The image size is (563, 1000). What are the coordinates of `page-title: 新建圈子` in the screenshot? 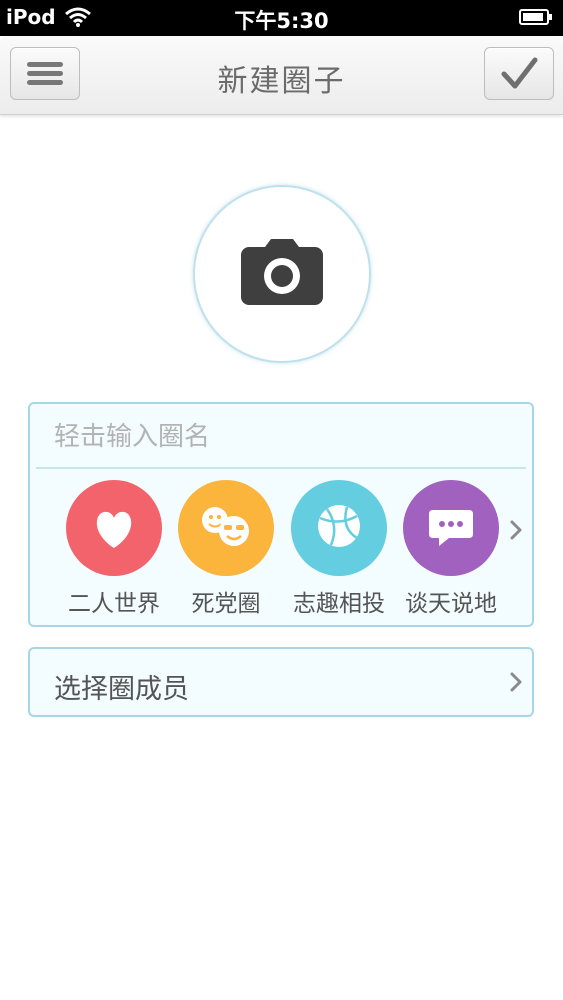 It's located at (281, 81).